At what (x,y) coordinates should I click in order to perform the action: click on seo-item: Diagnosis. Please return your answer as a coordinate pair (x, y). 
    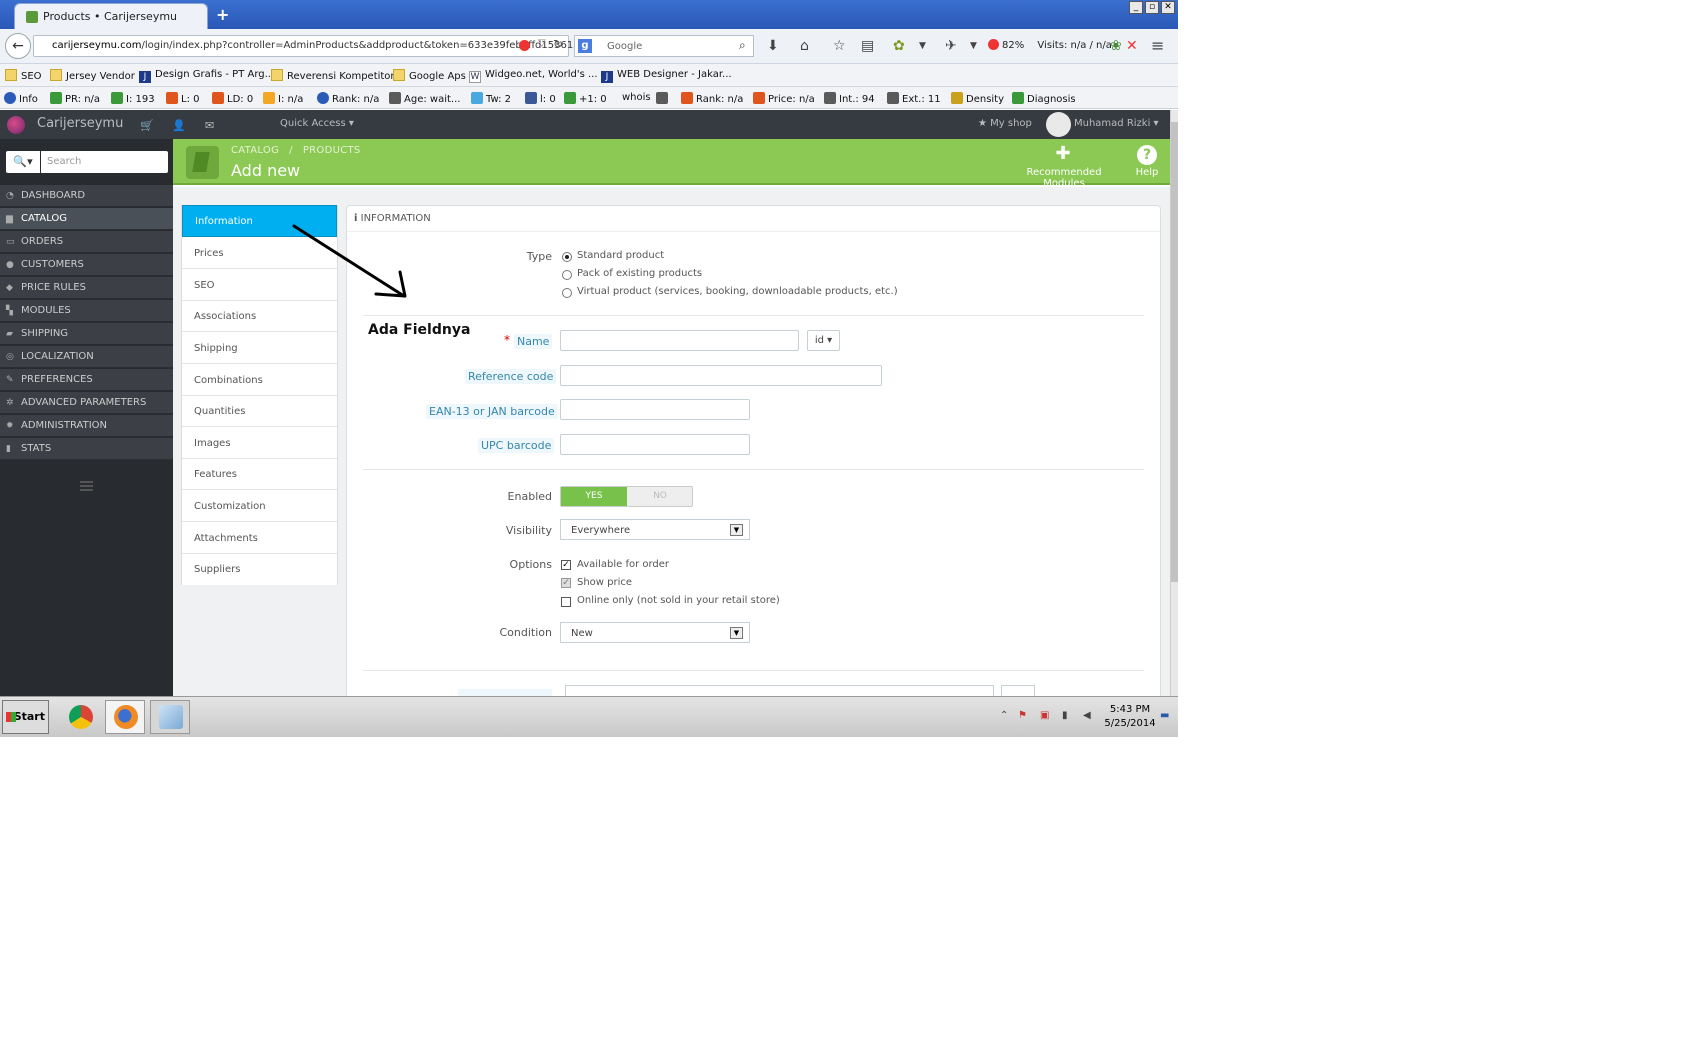
    Looking at the image, I should click on (1044, 98).